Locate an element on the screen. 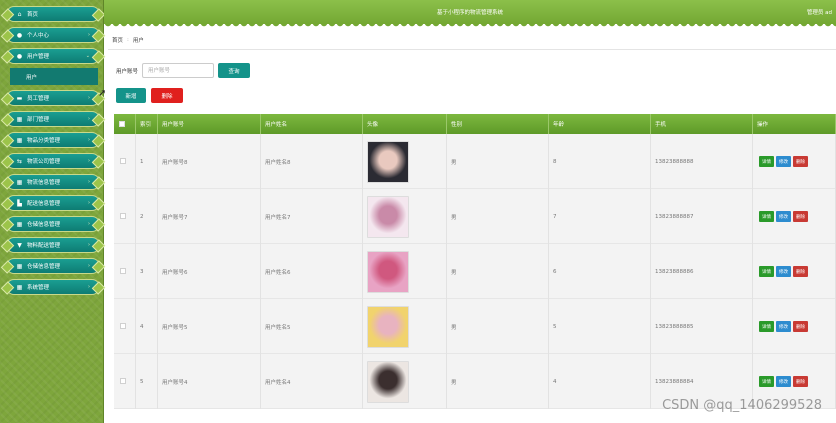 This screenshot has height=423, width=836. sidebar-item-home: ⌂ 首页 is located at coordinates (53, 14).